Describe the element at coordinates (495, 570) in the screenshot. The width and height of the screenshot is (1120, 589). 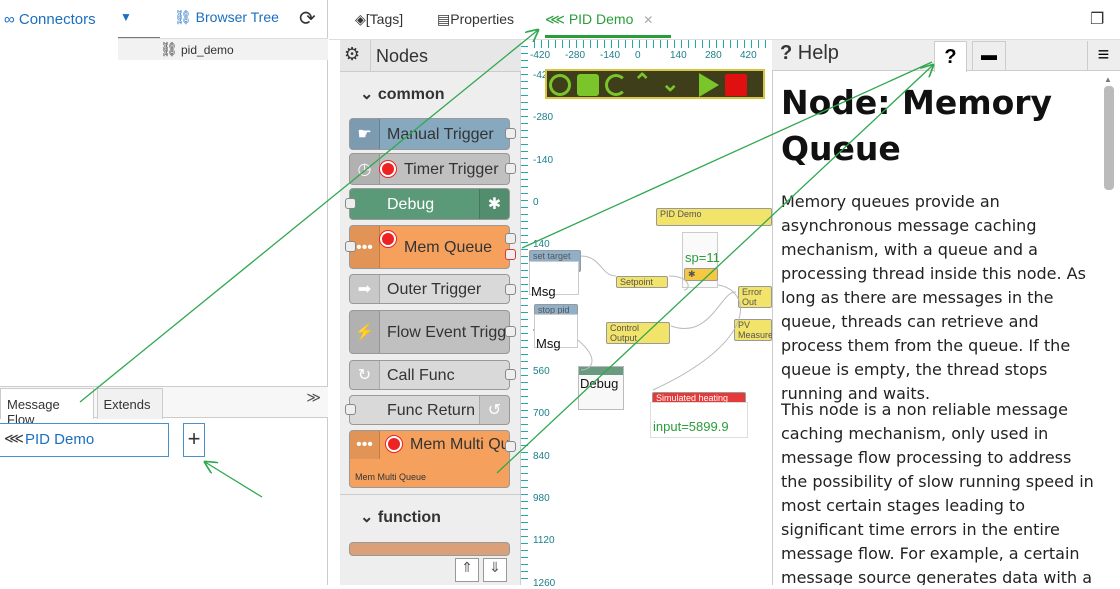
I see `scroll-down-button: ⇓` at that location.